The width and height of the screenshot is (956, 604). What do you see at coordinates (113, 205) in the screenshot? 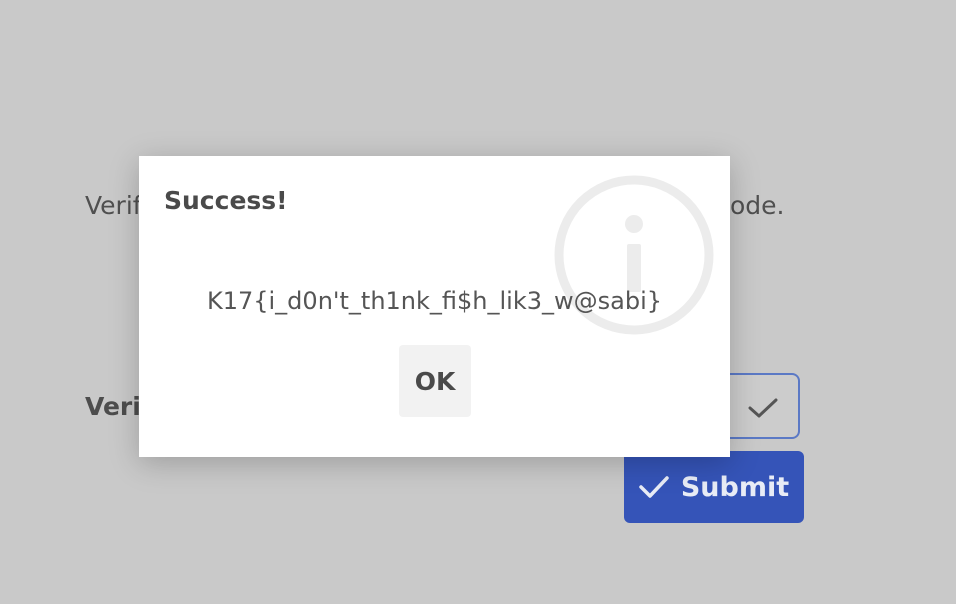
I see `instruction-text-start: Verif` at bounding box center [113, 205].